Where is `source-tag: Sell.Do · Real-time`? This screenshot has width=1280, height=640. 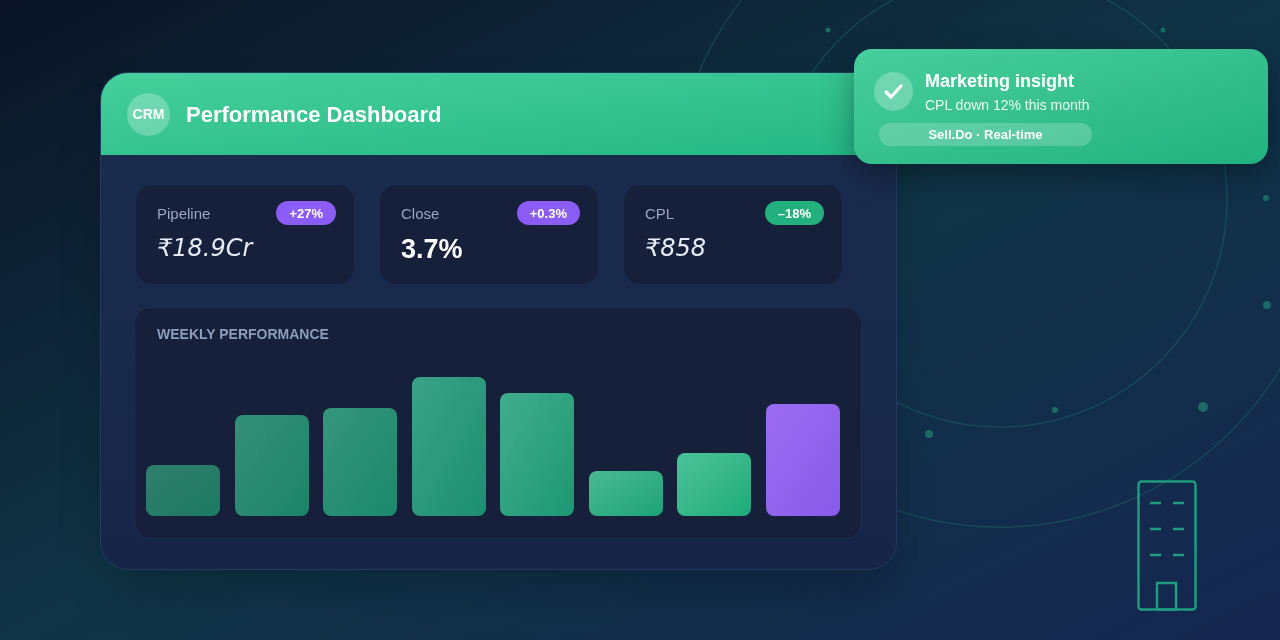
source-tag: Sell.Do · Real-time is located at coordinates (985, 134).